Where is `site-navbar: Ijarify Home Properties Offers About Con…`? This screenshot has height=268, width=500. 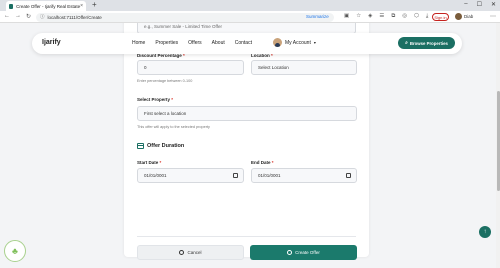 site-navbar: Ijarify Home Properties Offers About Con… is located at coordinates (247, 43).